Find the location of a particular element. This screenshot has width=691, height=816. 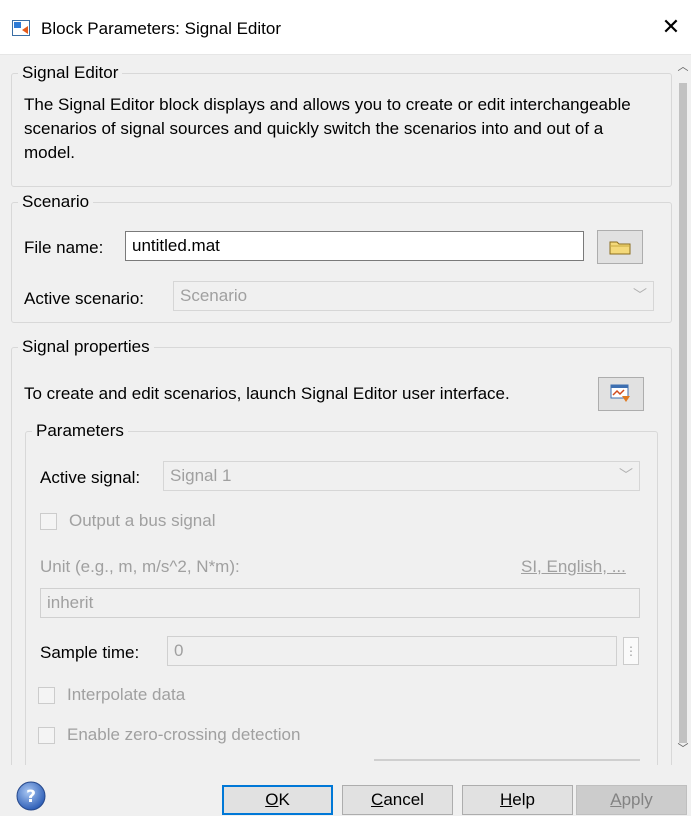

group-title-signal-editor: Signal Editor is located at coordinates (70, 72).